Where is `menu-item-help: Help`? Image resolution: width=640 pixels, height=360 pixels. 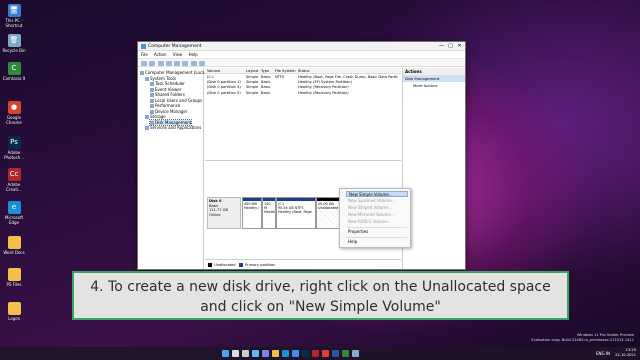 menu-item-help: Help is located at coordinates (378, 242).